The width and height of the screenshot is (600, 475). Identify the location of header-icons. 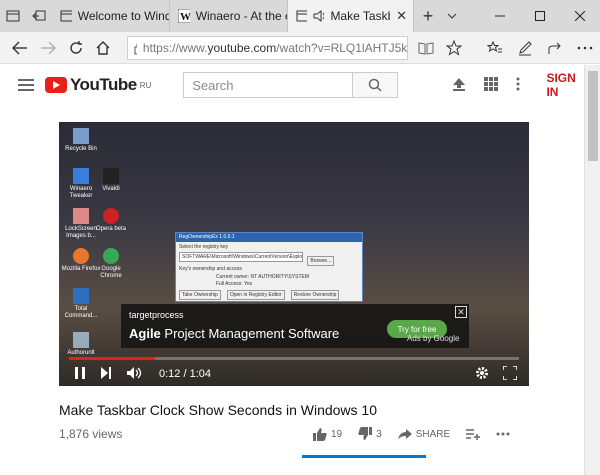
(486, 85).